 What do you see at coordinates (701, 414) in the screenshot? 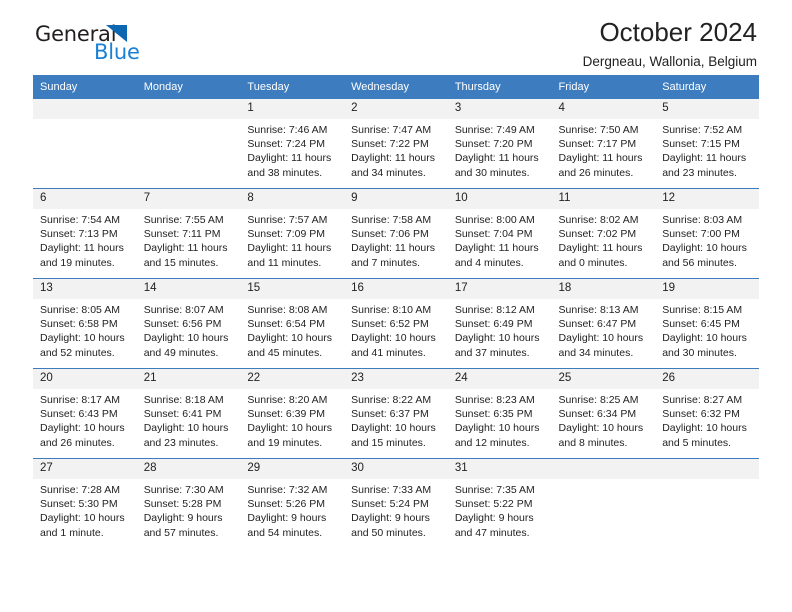
I see `day-detail-line: Sunset: 6:32 PM` at bounding box center [701, 414].